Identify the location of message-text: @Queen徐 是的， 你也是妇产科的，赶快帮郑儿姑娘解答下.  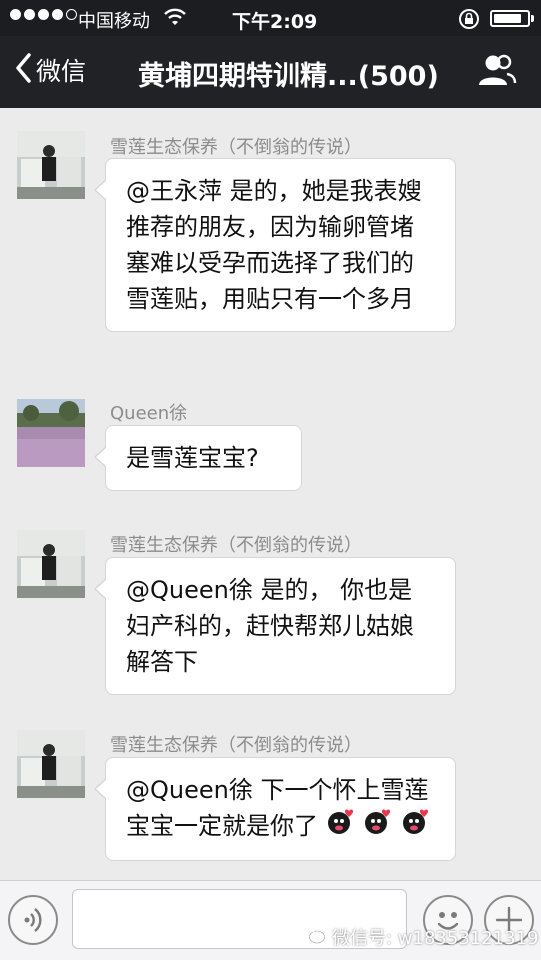
(270, 626).